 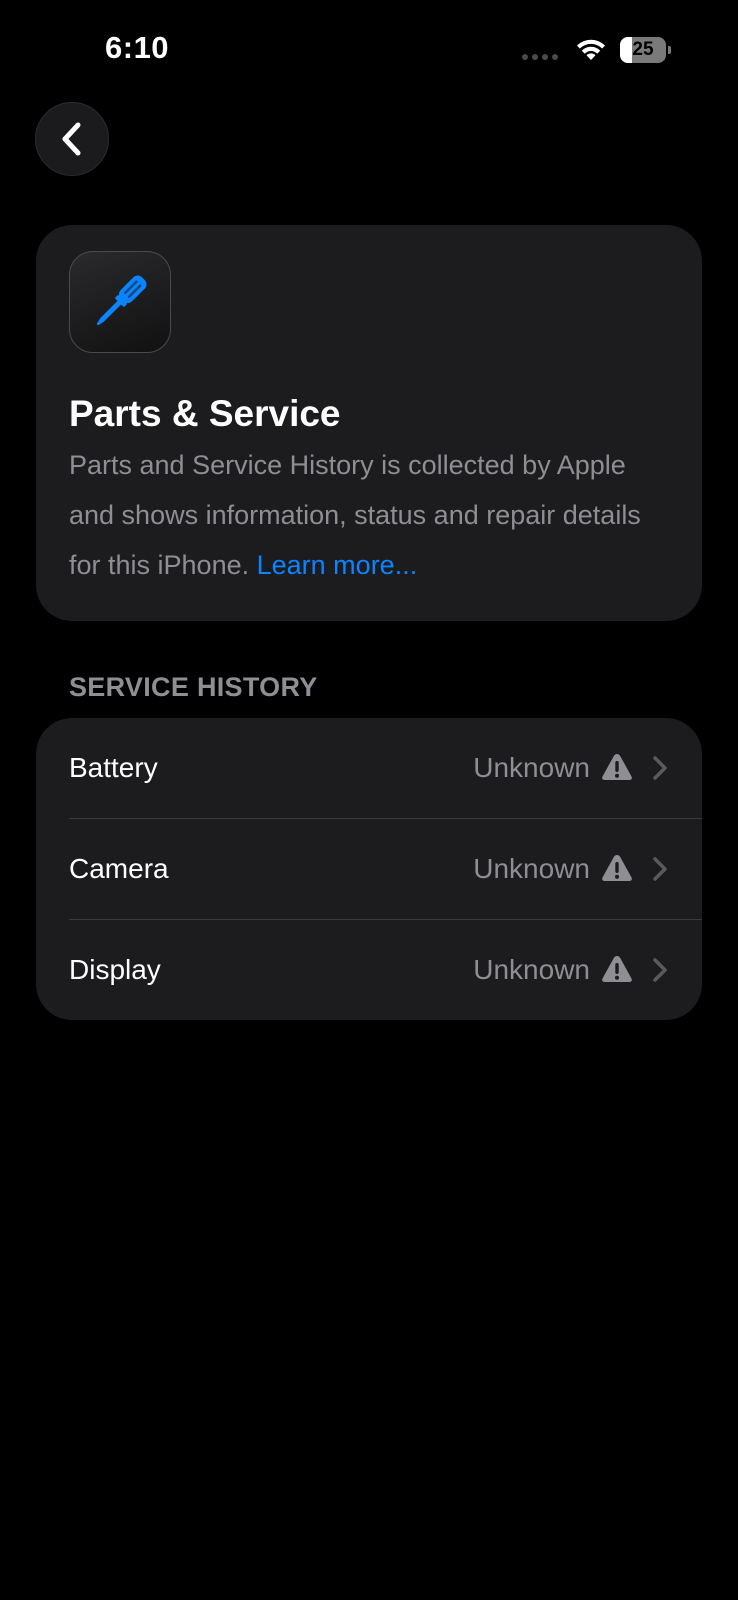 I want to click on service-row-camera: Camera Unknown, so click(x=369, y=869).